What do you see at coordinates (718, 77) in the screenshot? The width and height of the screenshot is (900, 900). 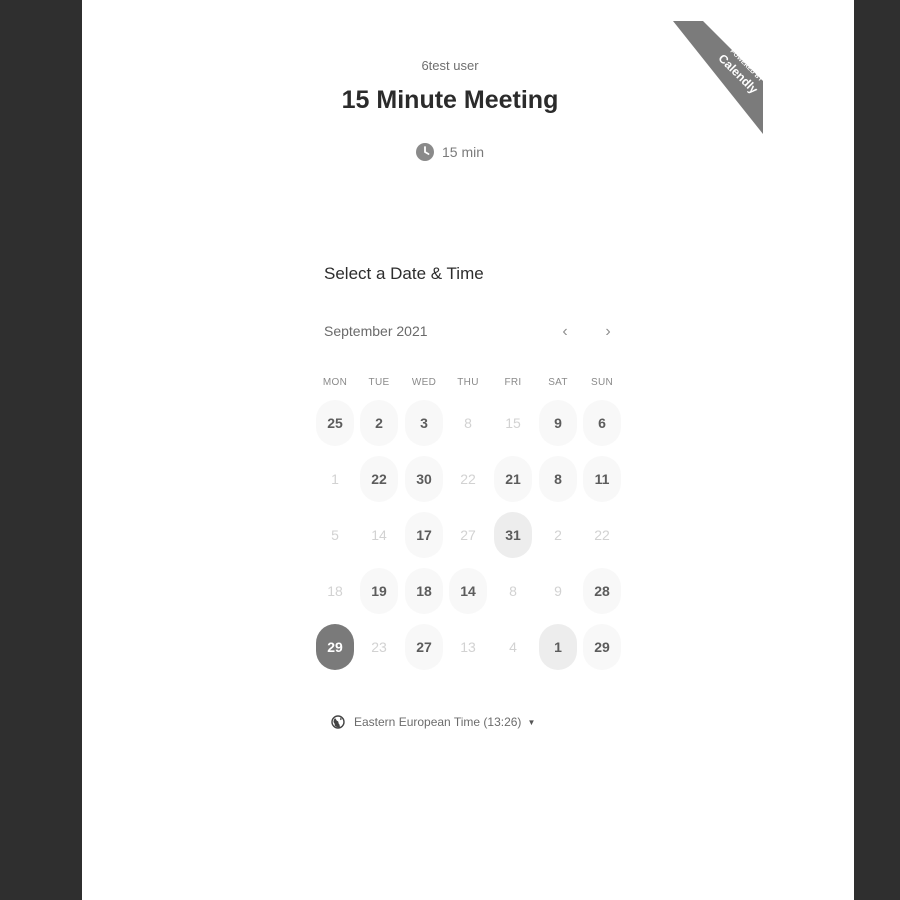 I see `powered-by-calendly-badge: POWERED BY Calendly` at bounding box center [718, 77].